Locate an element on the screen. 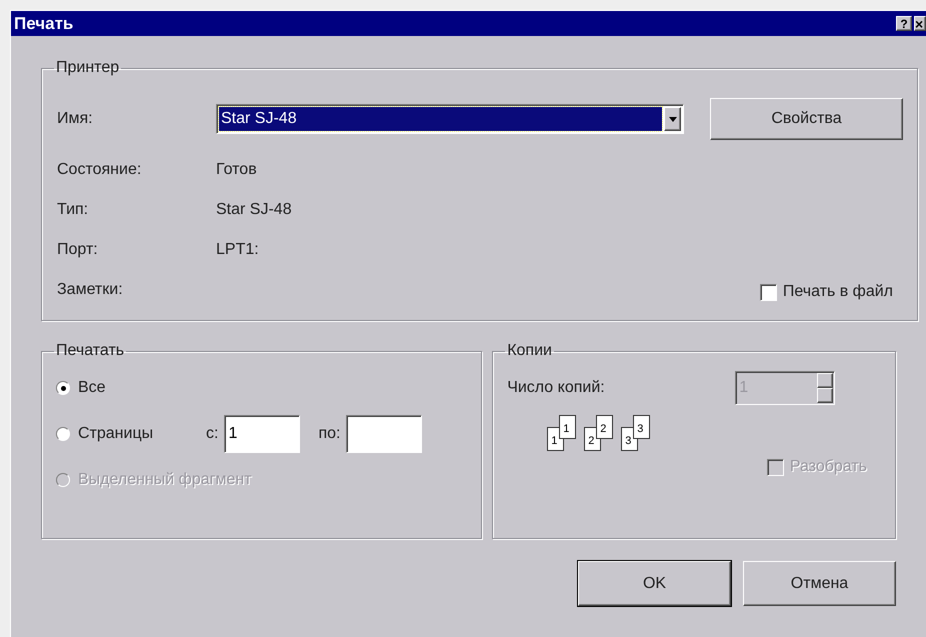 This screenshot has width=926, height=637. page-icon: 3 is located at coordinates (641, 427).